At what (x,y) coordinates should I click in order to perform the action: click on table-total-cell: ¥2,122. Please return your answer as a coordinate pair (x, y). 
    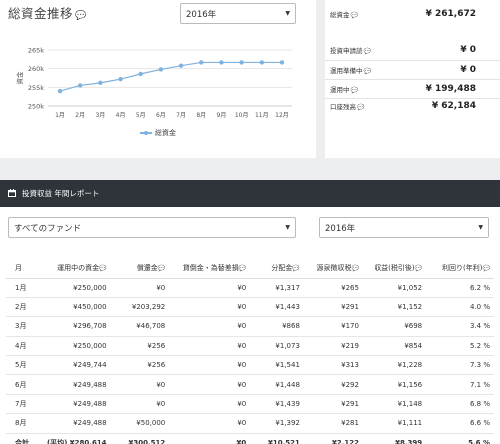
    Looking at the image, I should click on (345, 441).